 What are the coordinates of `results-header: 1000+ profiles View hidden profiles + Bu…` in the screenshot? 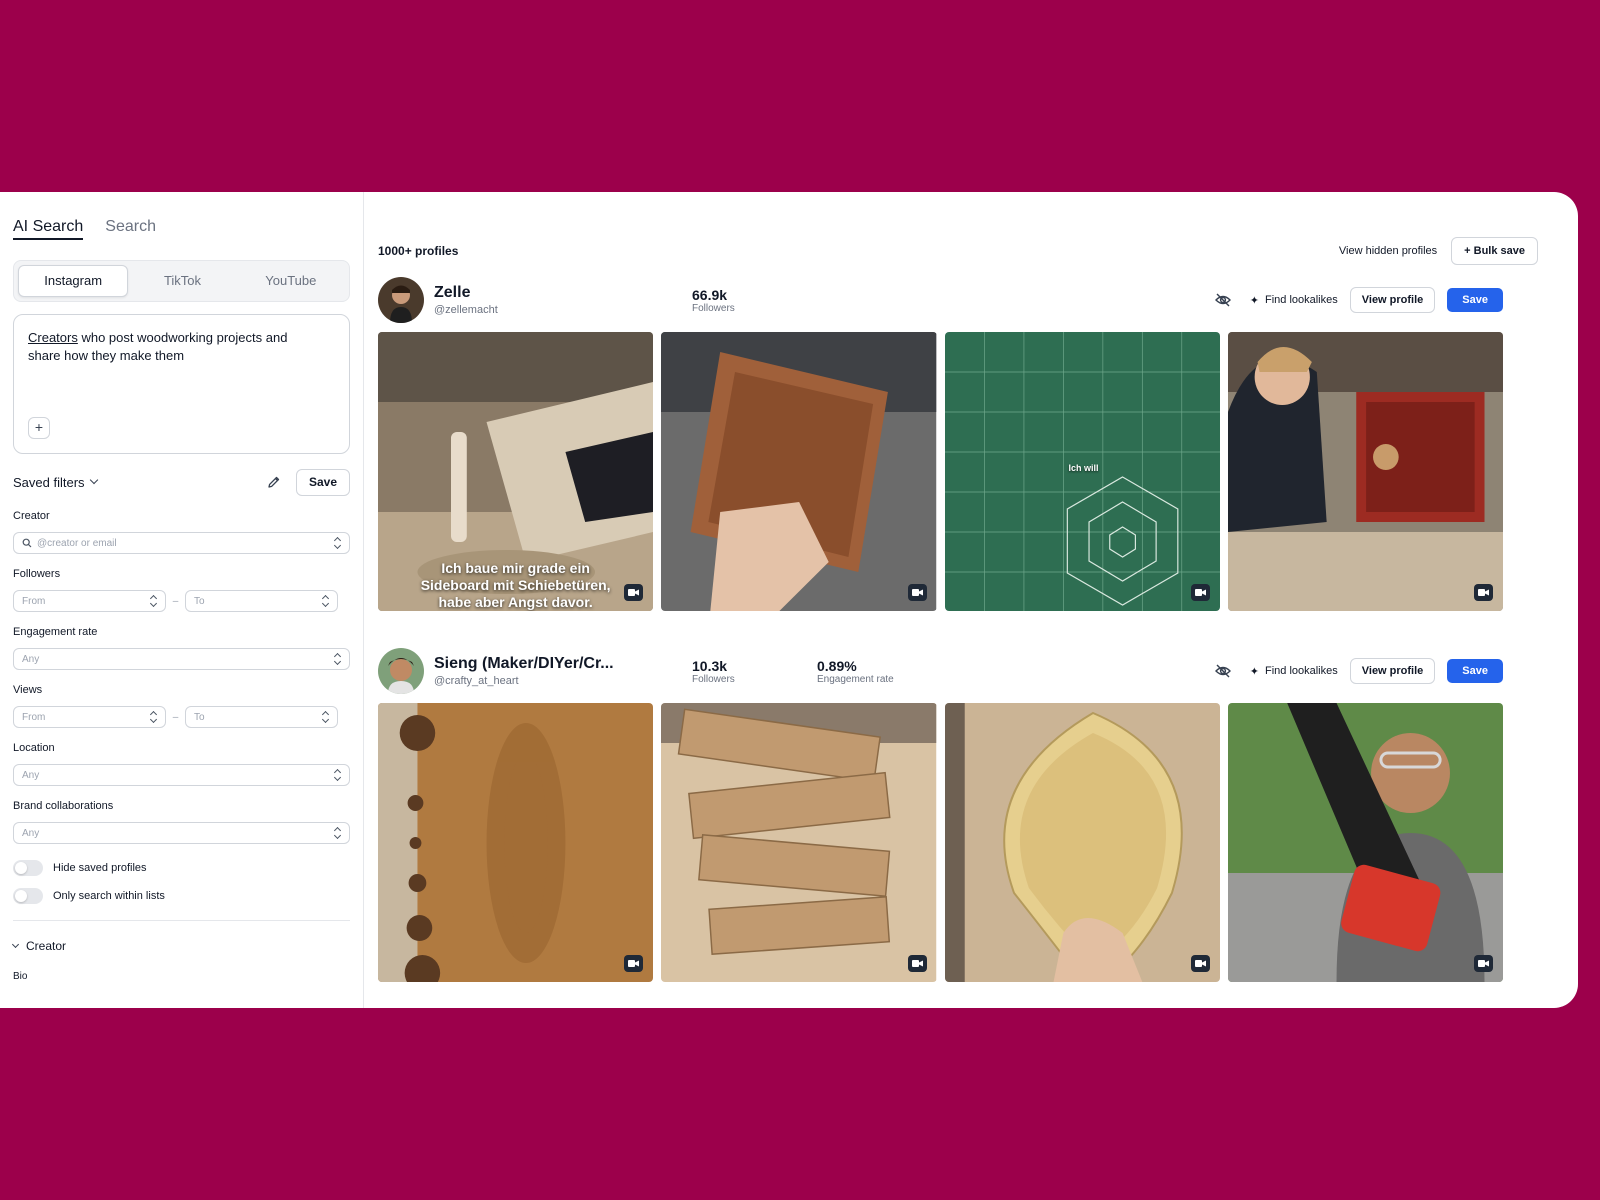 It's located at (958, 251).